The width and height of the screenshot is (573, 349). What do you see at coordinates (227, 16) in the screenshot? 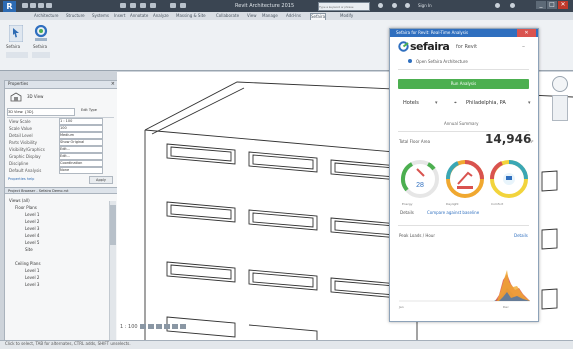
I see `tab-collaborate: Collaborate` at bounding box center [227, 16].